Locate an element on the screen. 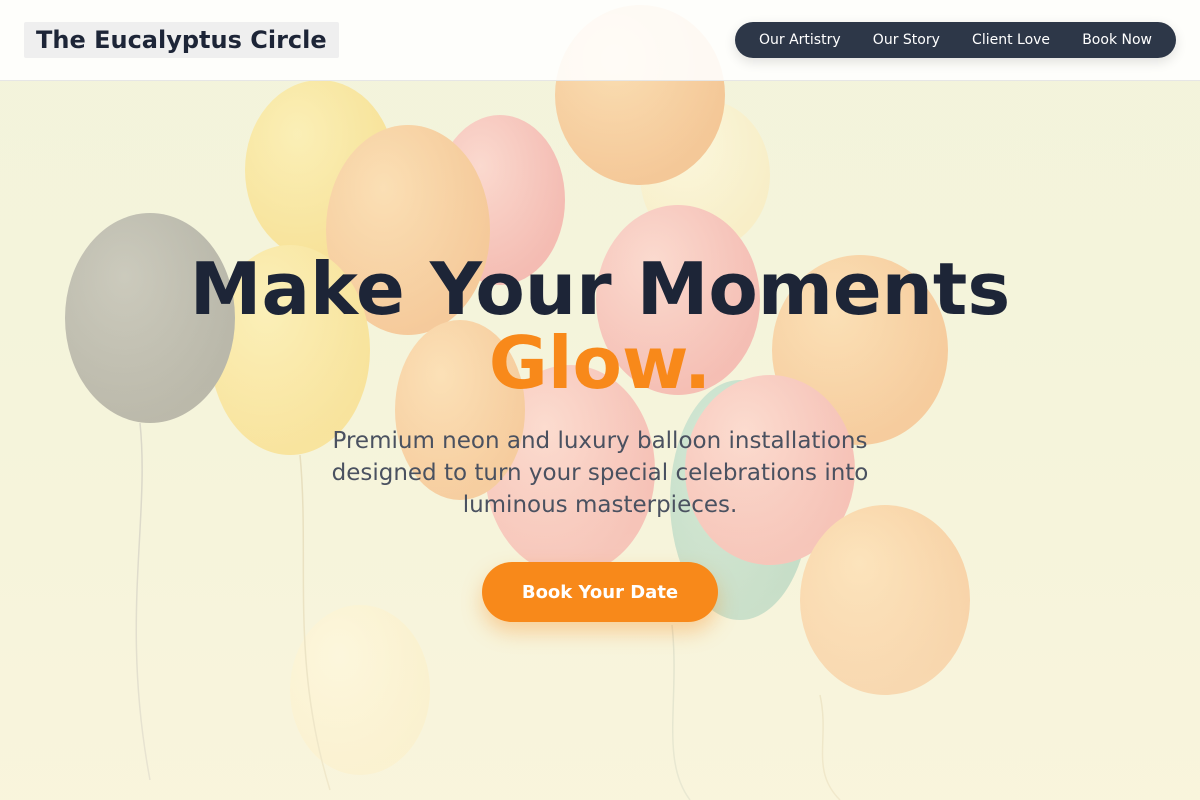  nav-link-our-artistry: Our Artistry is located at coordinates (800, 40).